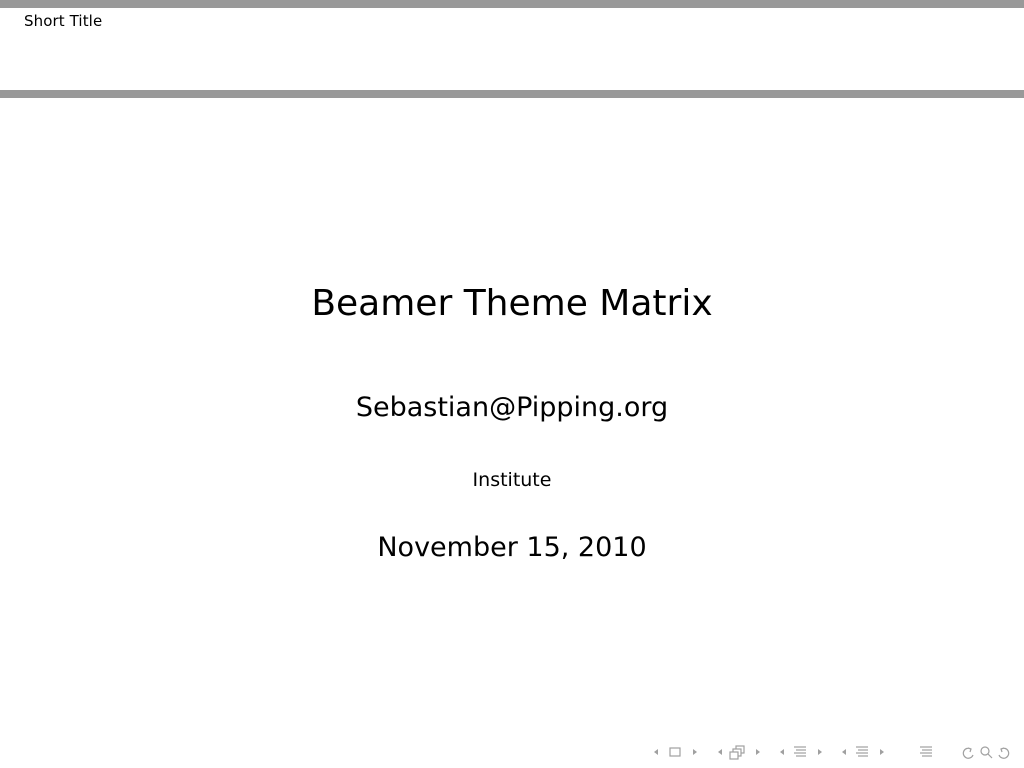 This screenshot has height=768, width=1024. I want to click on slide-author: Sebastian@Pipping.org, so click(512, 407).